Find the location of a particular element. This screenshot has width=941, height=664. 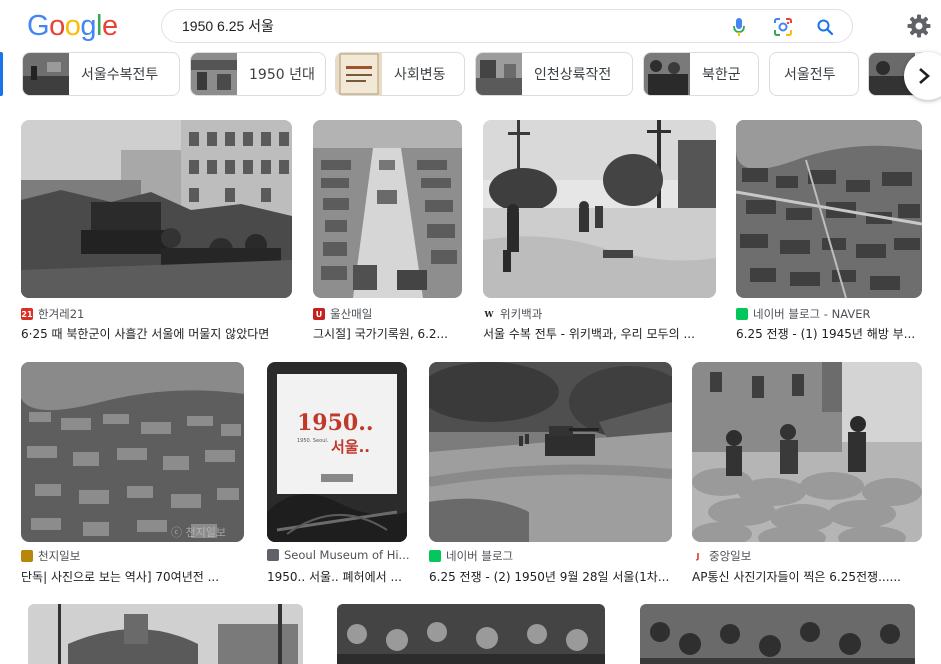

favicon: W is located at coordinates (489, 314).